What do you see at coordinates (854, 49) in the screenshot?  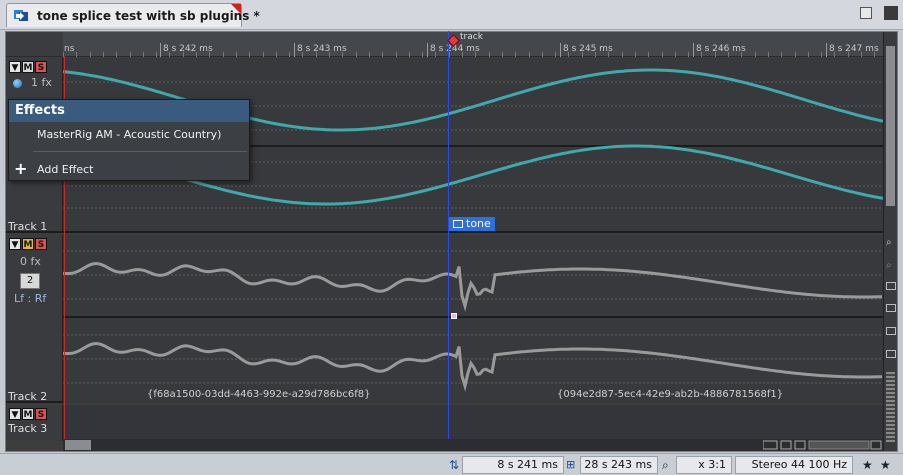 I see `ruler-label: 8 s 247 ms` at bounding box center [854, 49].